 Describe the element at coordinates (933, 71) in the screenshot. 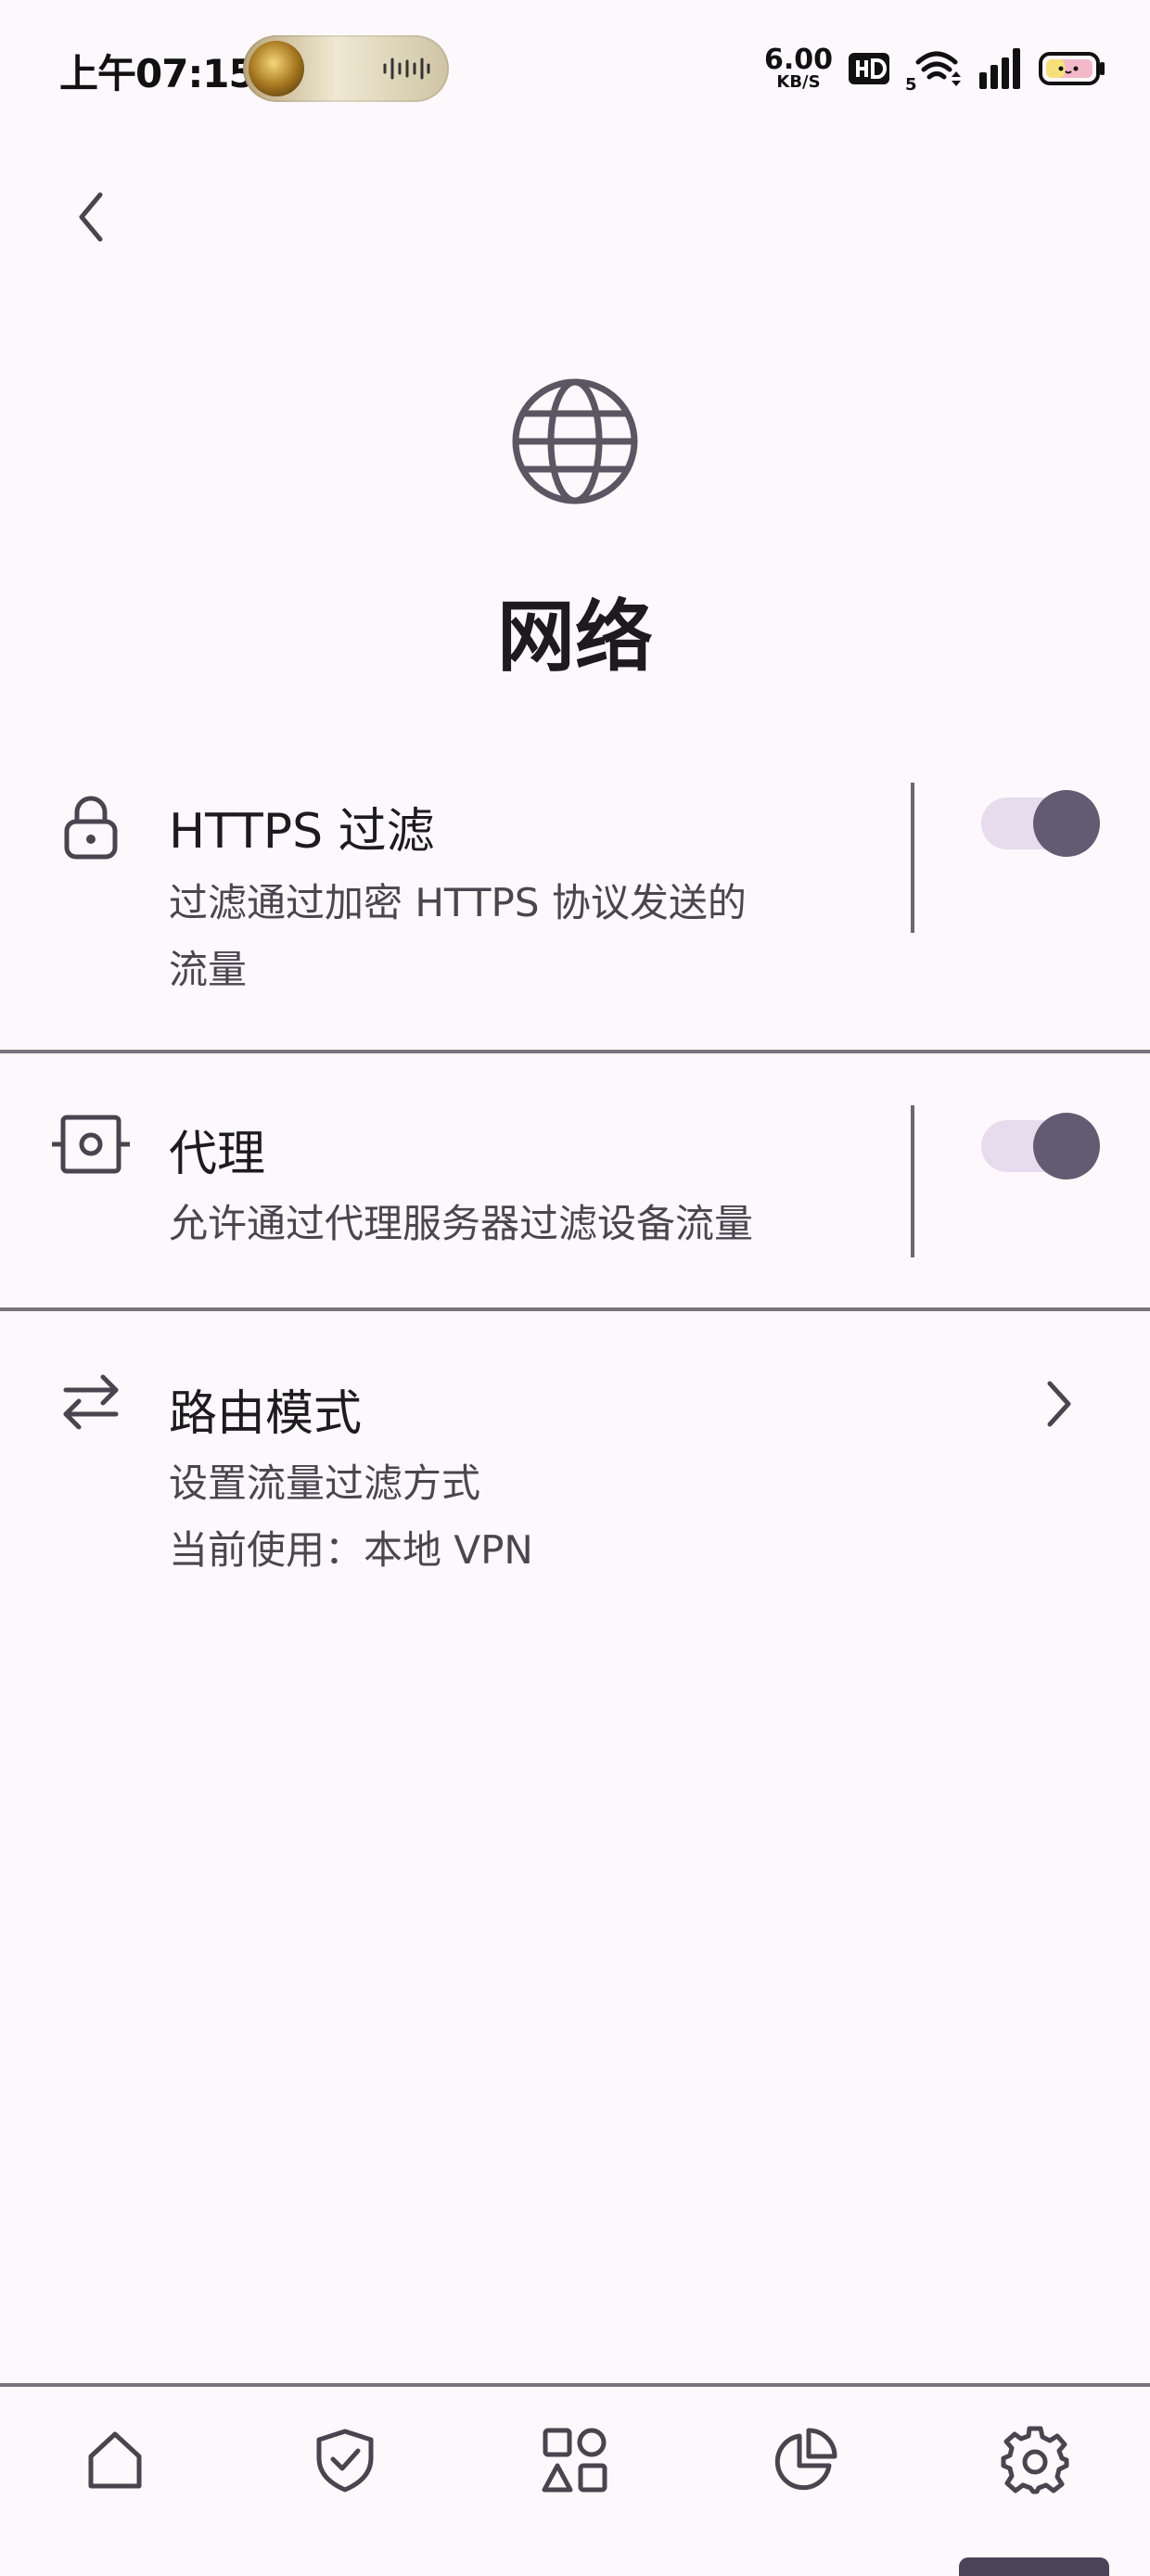

I see `wifi-5g-icon: 5` at that location.